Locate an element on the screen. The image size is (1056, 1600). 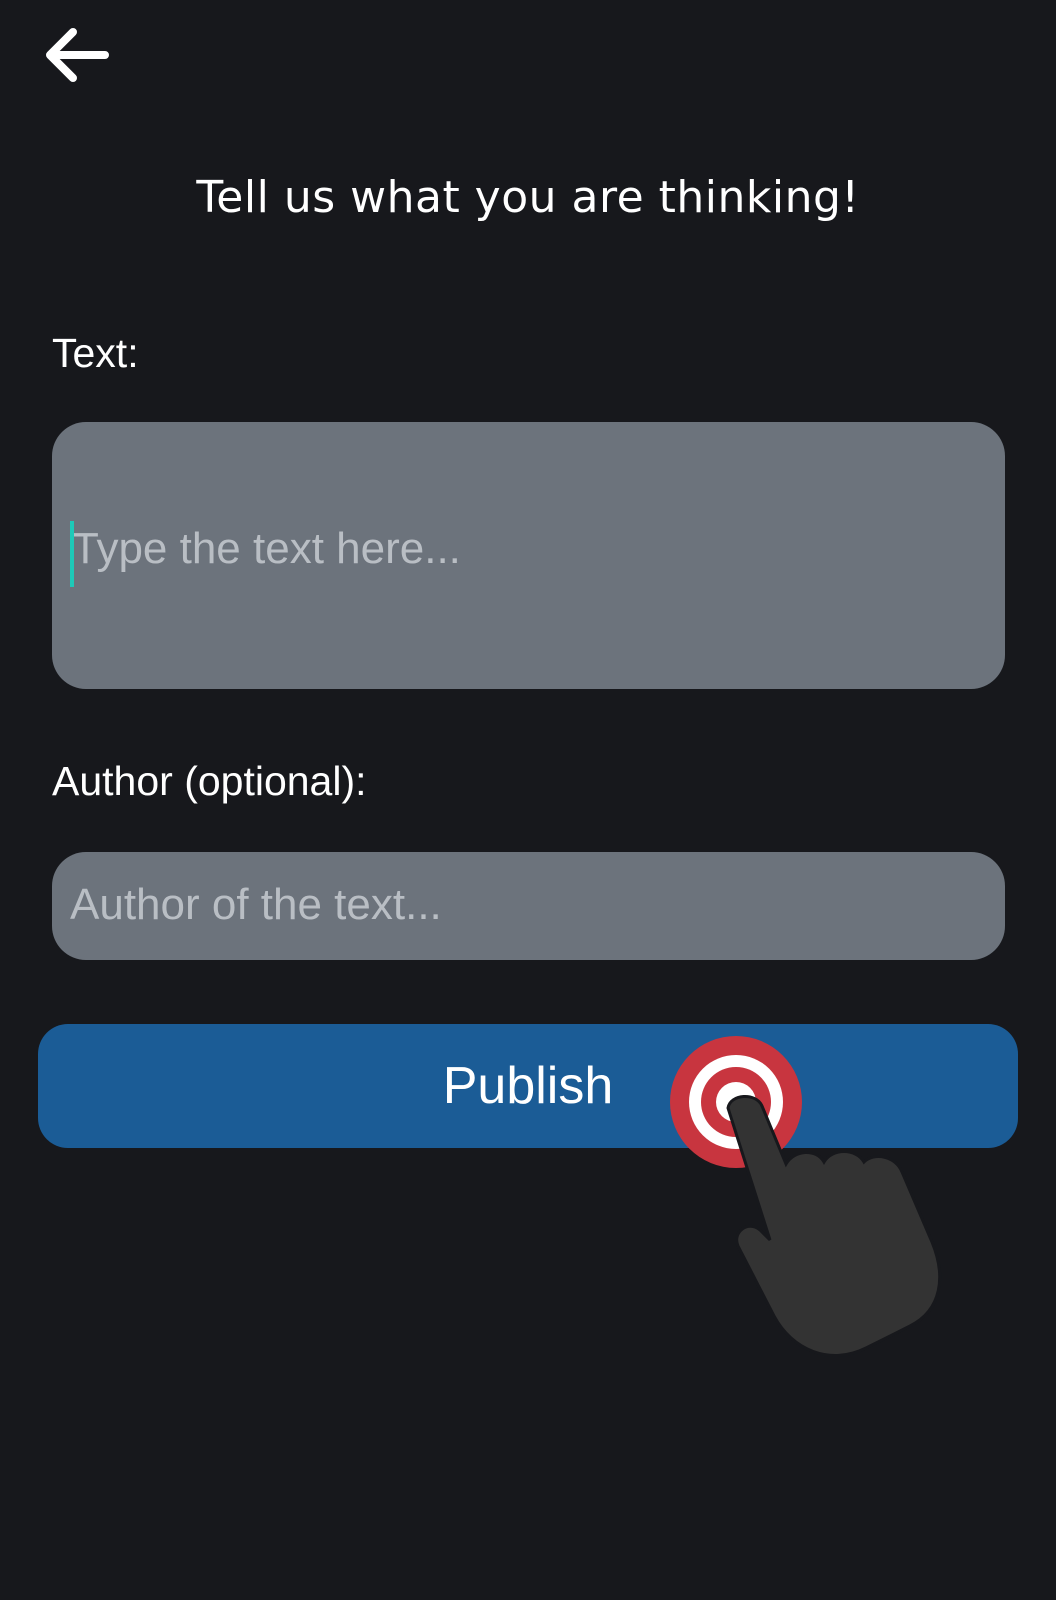
arrow-left-icon is located at coordinates (77, 55).